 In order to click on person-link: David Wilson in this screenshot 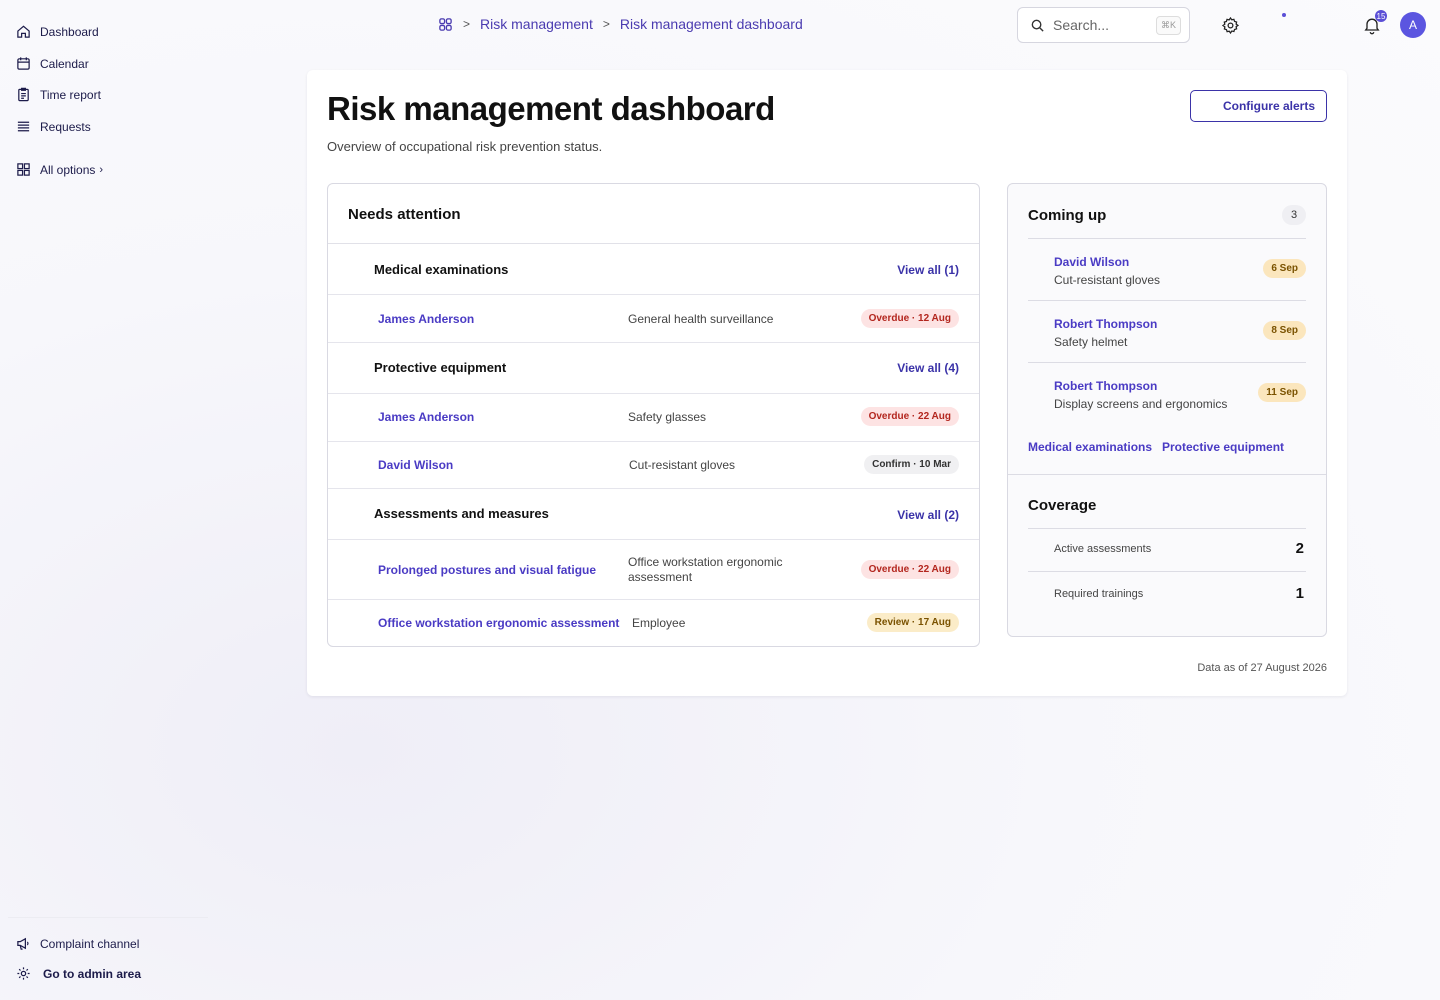, I will do `click(1091, 262)`.